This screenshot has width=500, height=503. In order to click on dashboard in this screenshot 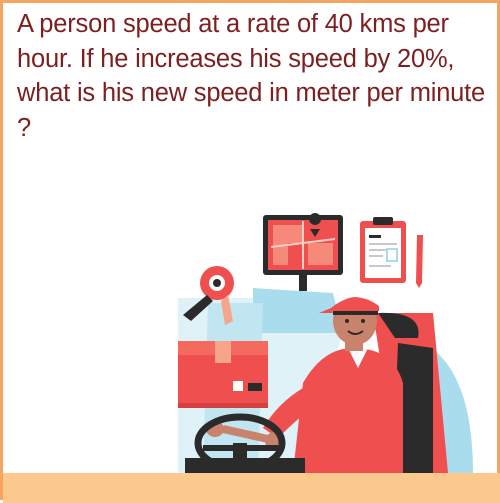, I will do `click(245, 465)`.